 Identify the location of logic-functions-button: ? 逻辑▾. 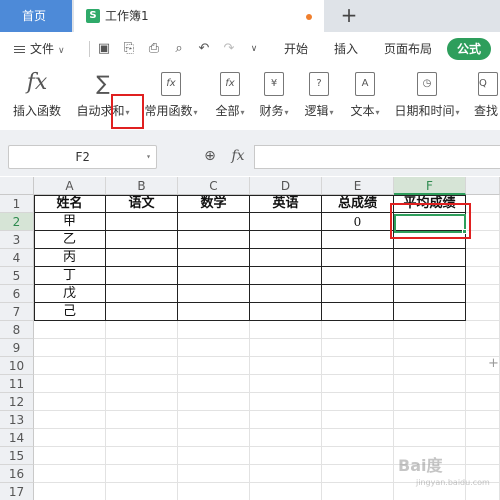
(319, 98).